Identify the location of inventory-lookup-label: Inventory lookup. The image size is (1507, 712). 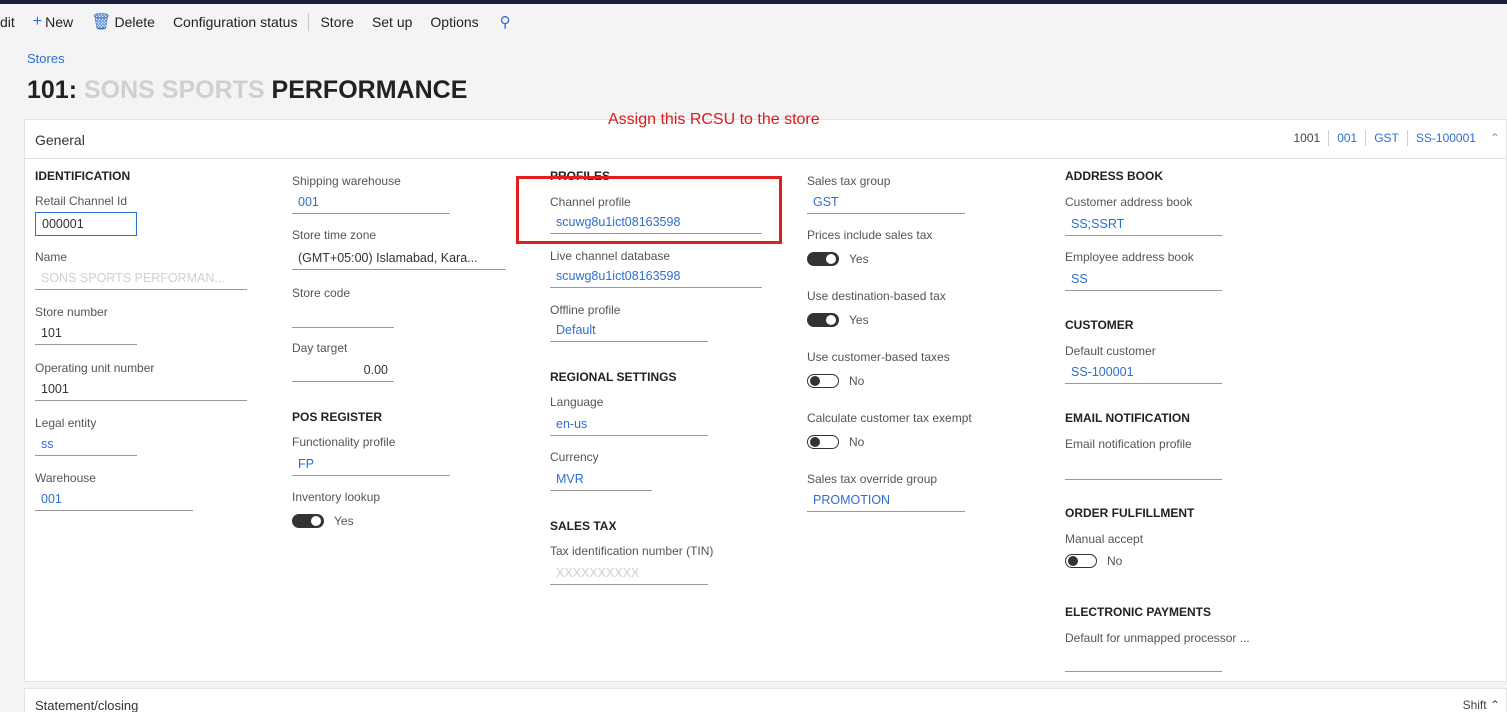
(336, 497).